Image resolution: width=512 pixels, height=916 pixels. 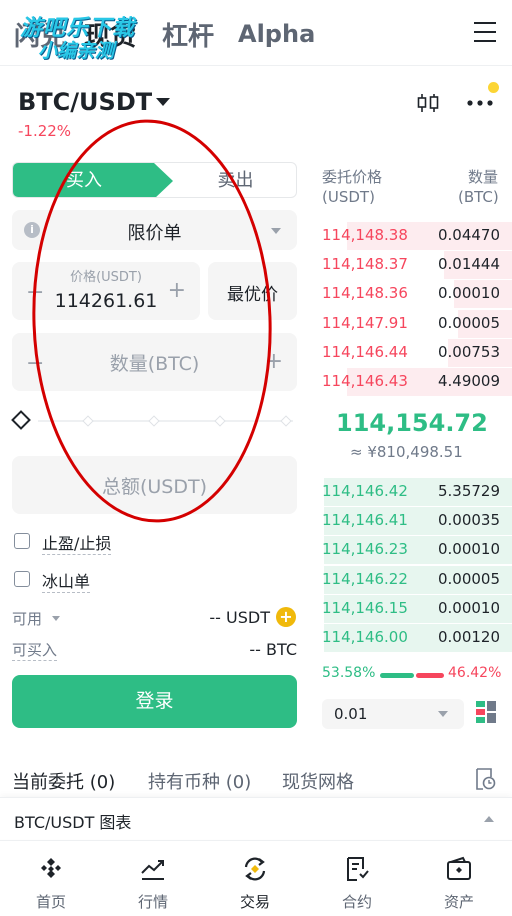 What do you see at coordinates (255, 869) in the screenshot?
I see `trade-icon` at bounding box center [255, 869].